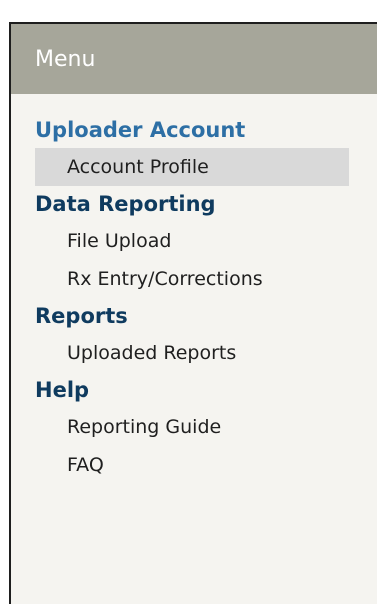 The height and width of the screenshot is (604, 377). What do you see at coordinates (194, 204) in the screenshot?
I see `section-data-reporting: Data Reporting` at bounding box center [194, 204].